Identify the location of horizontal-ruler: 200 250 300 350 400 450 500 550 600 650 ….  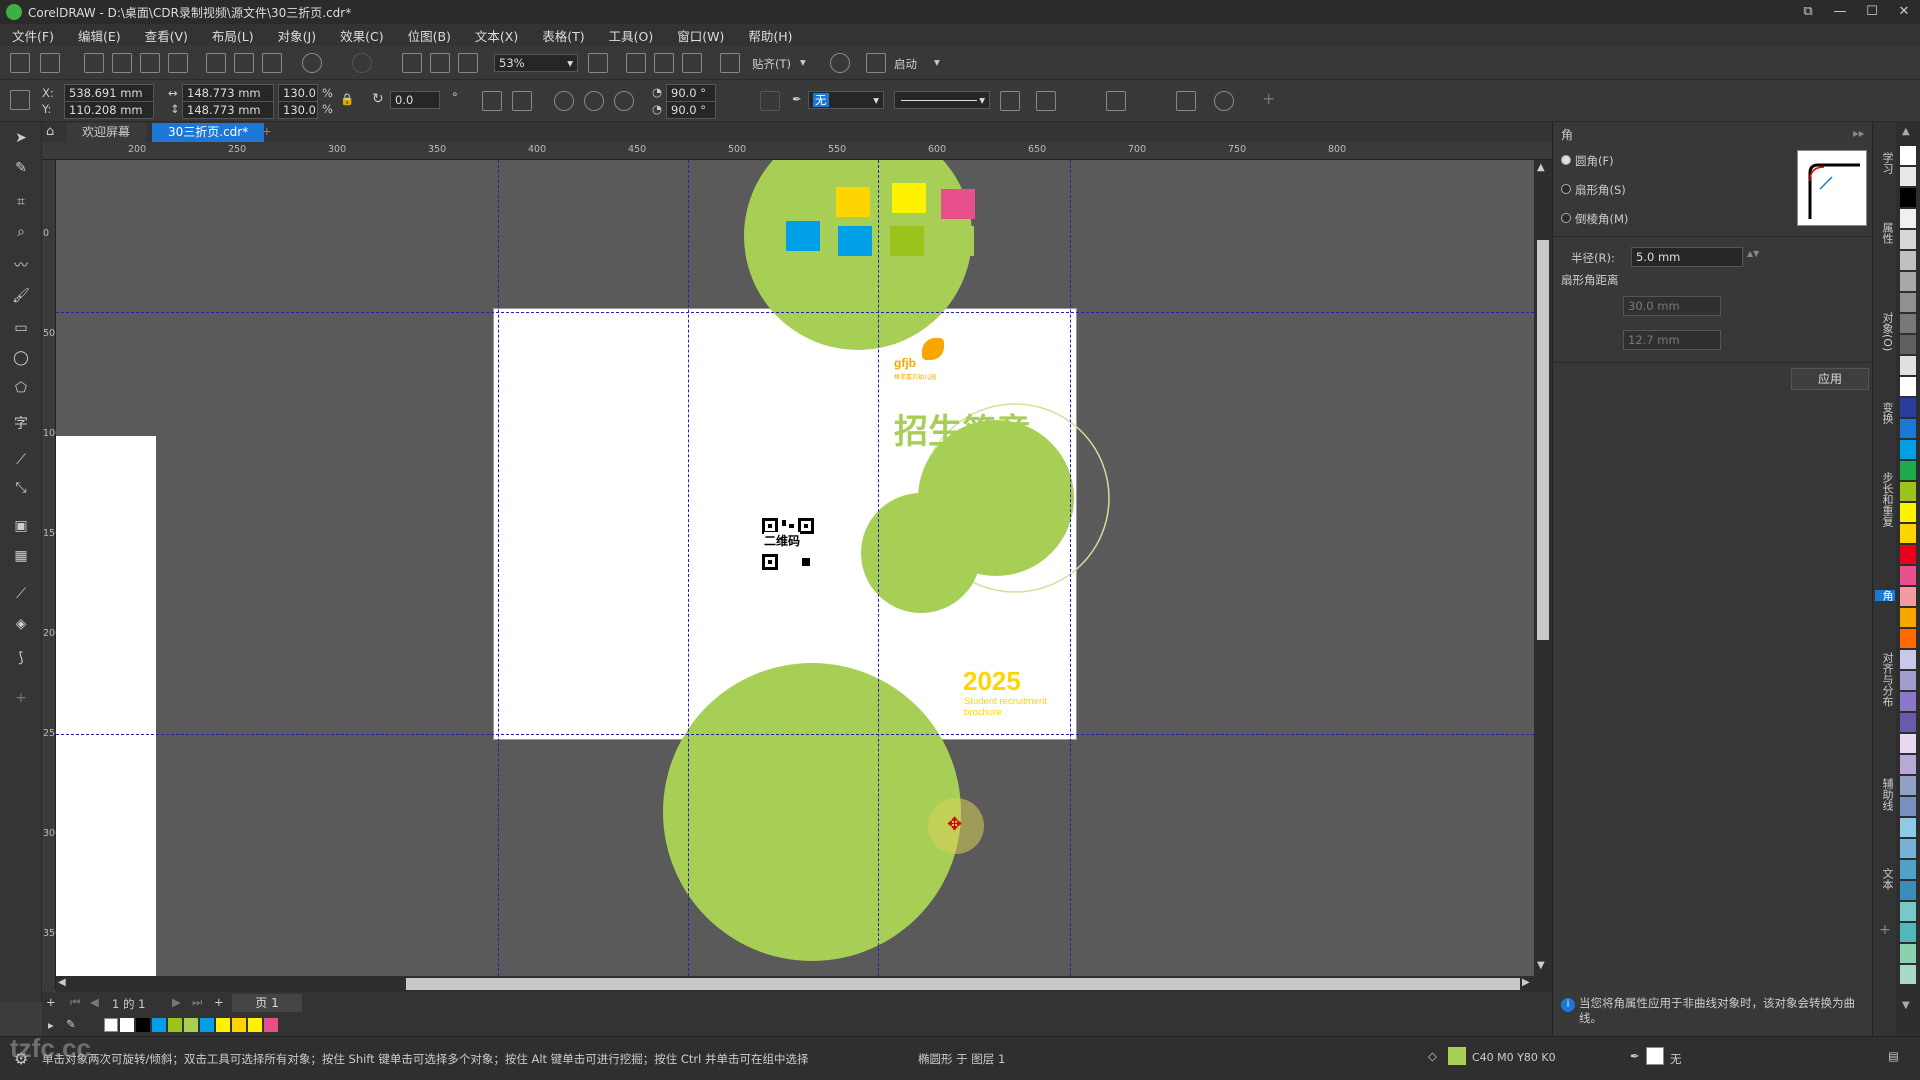
(797, 151).